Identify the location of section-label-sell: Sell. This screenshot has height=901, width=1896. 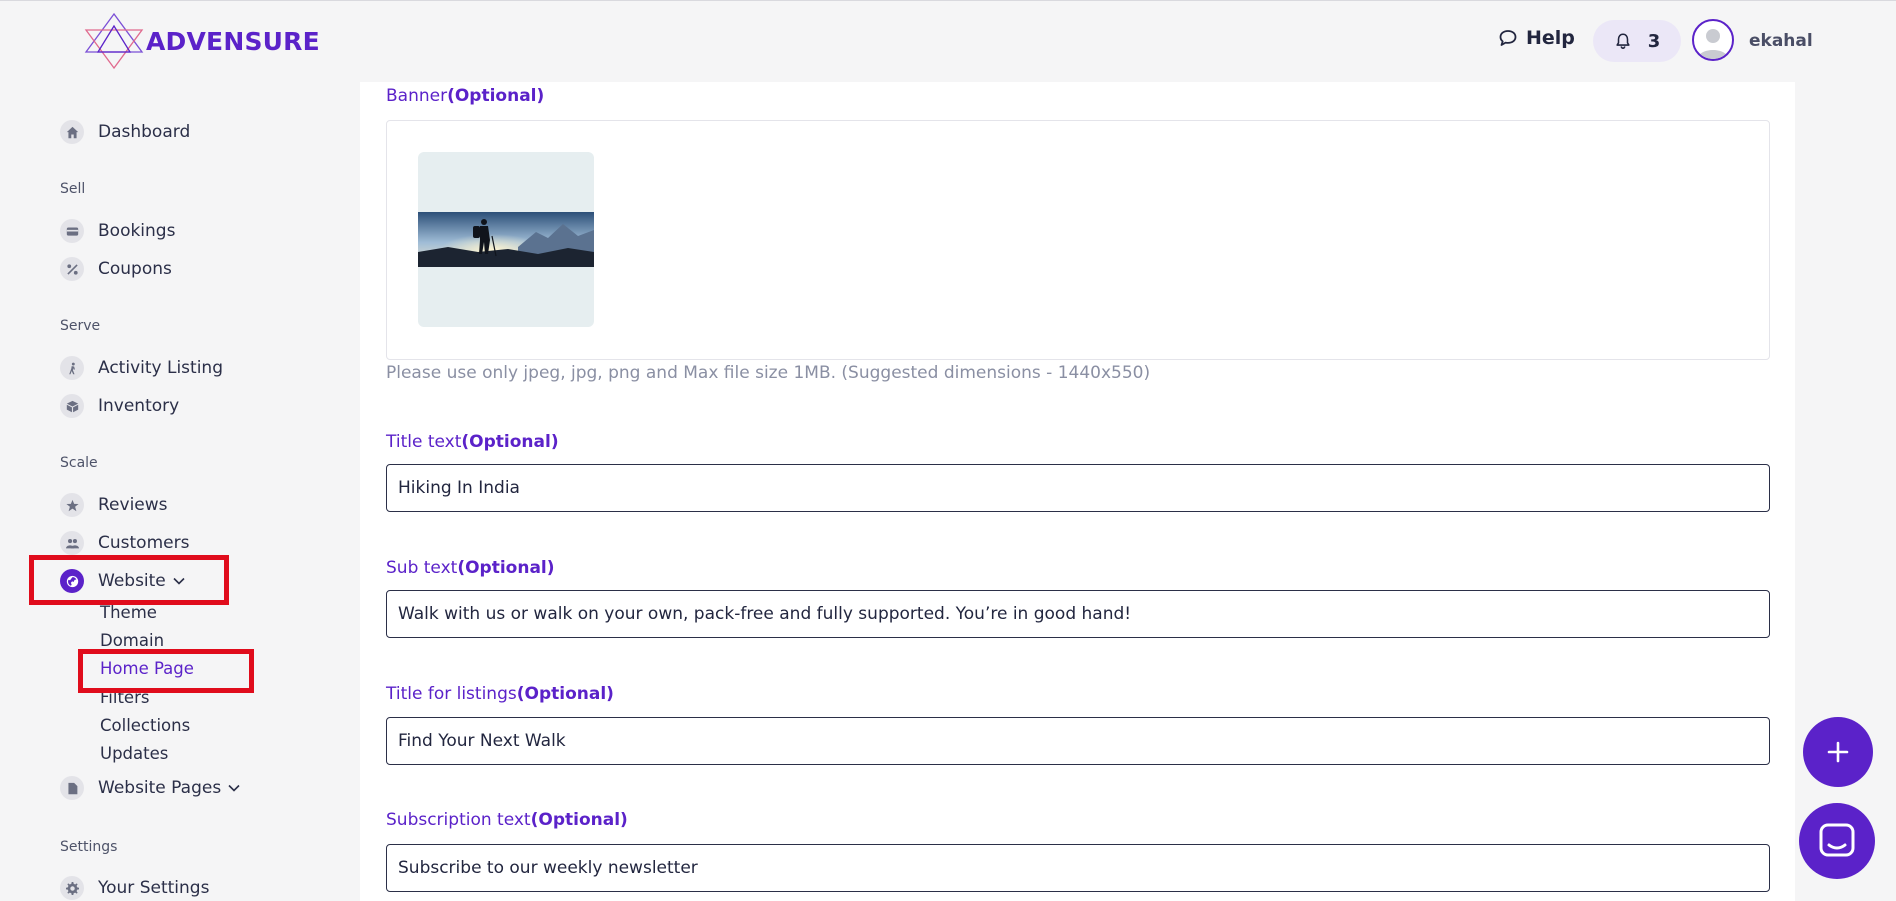
(73, 189).